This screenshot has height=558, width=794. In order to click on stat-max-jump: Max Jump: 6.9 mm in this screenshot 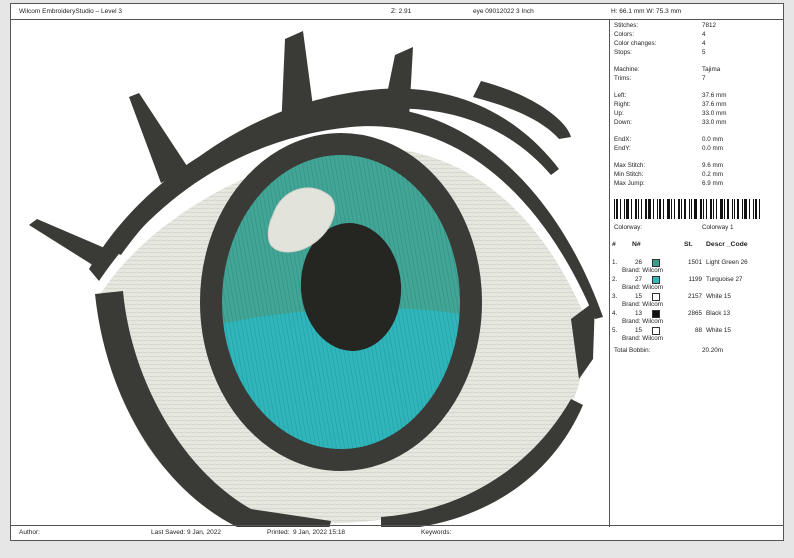, I will do `click(668, 183)`.